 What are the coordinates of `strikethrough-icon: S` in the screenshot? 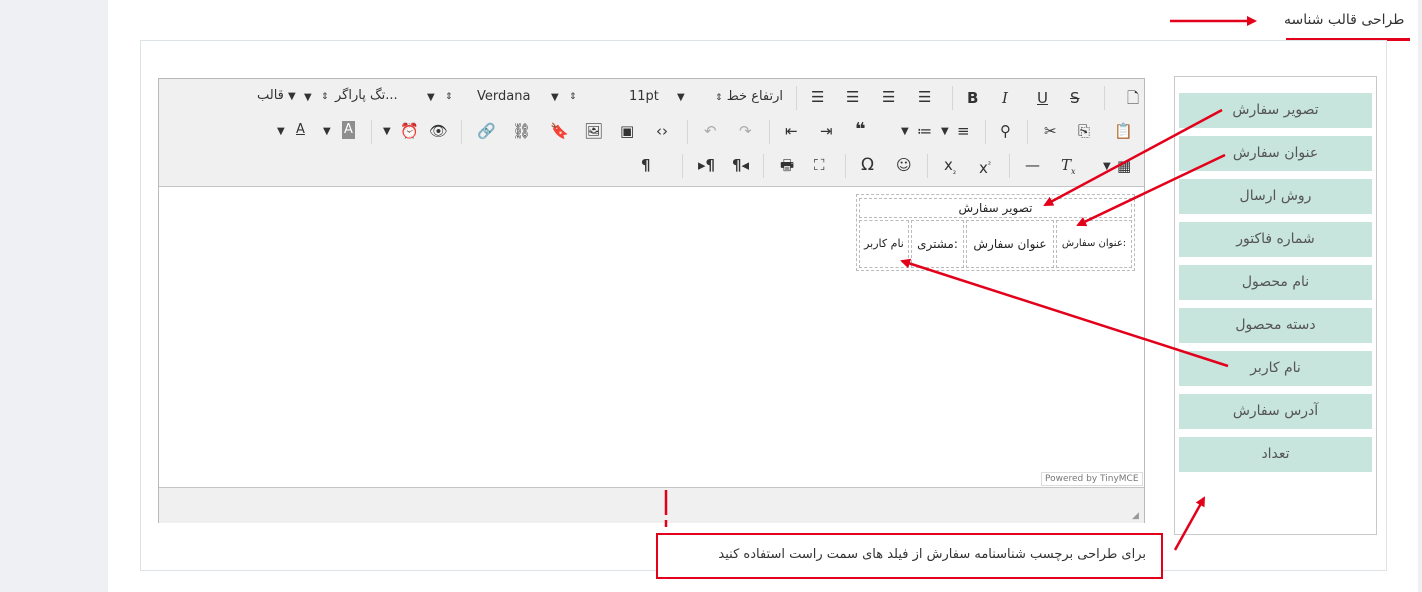 It's located at (1075, 98).